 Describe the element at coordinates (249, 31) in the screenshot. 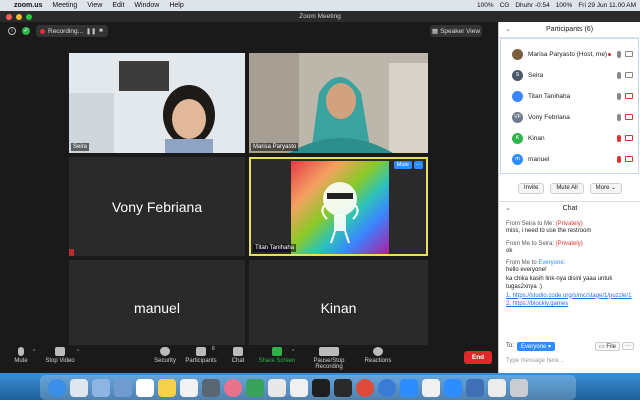

I see `meeting-top-strip: i ✓ Recording... ❚❚ ■ ▦ Speaker View` at that location.